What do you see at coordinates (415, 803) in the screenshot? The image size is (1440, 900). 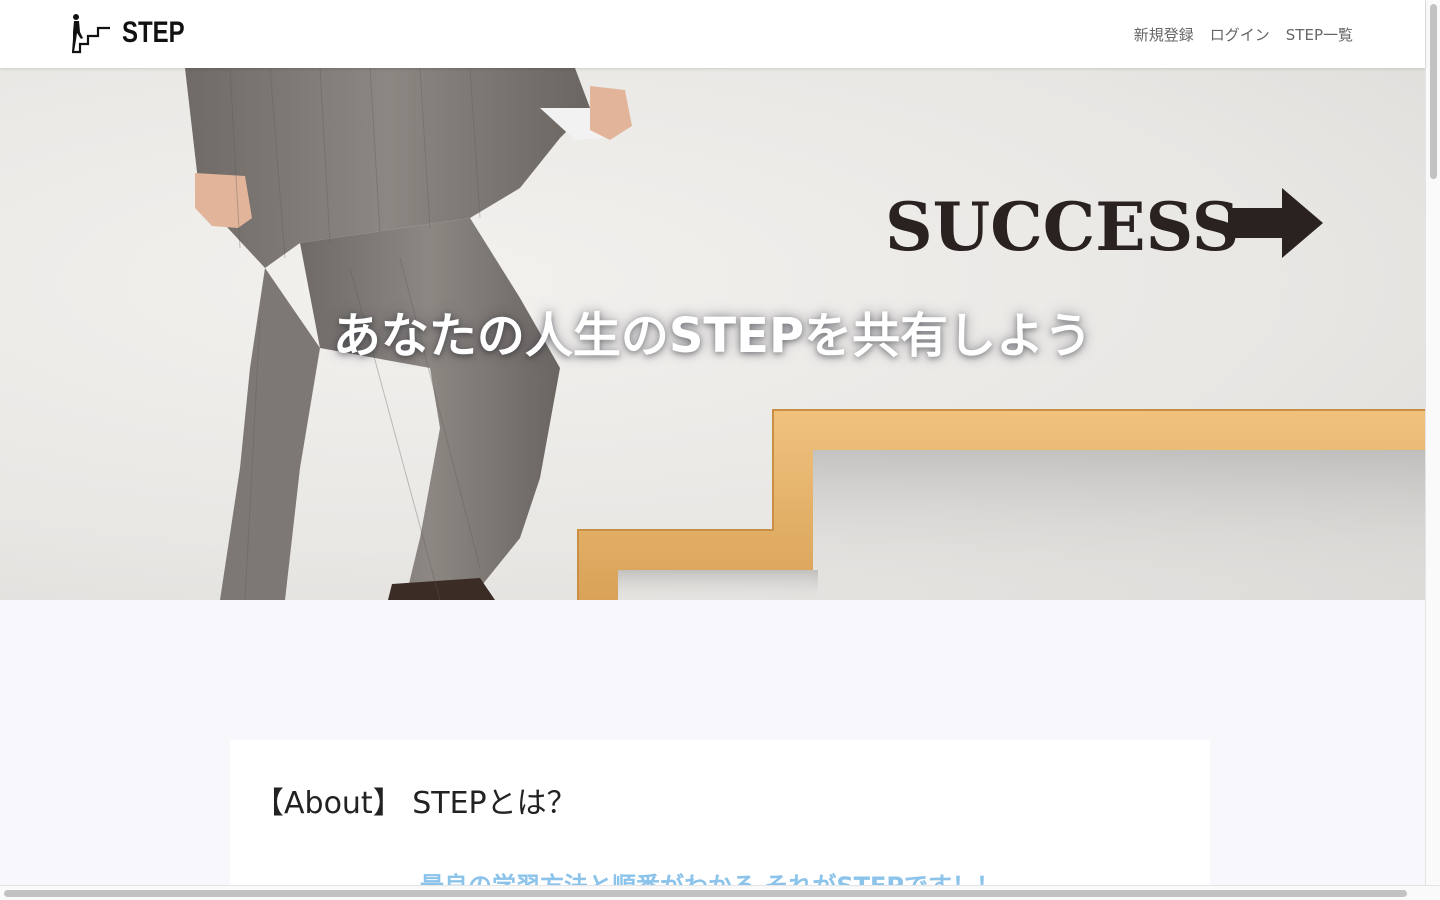 I see `about-title: 【About】 STEPとは？` at bounding box center [415, 803].